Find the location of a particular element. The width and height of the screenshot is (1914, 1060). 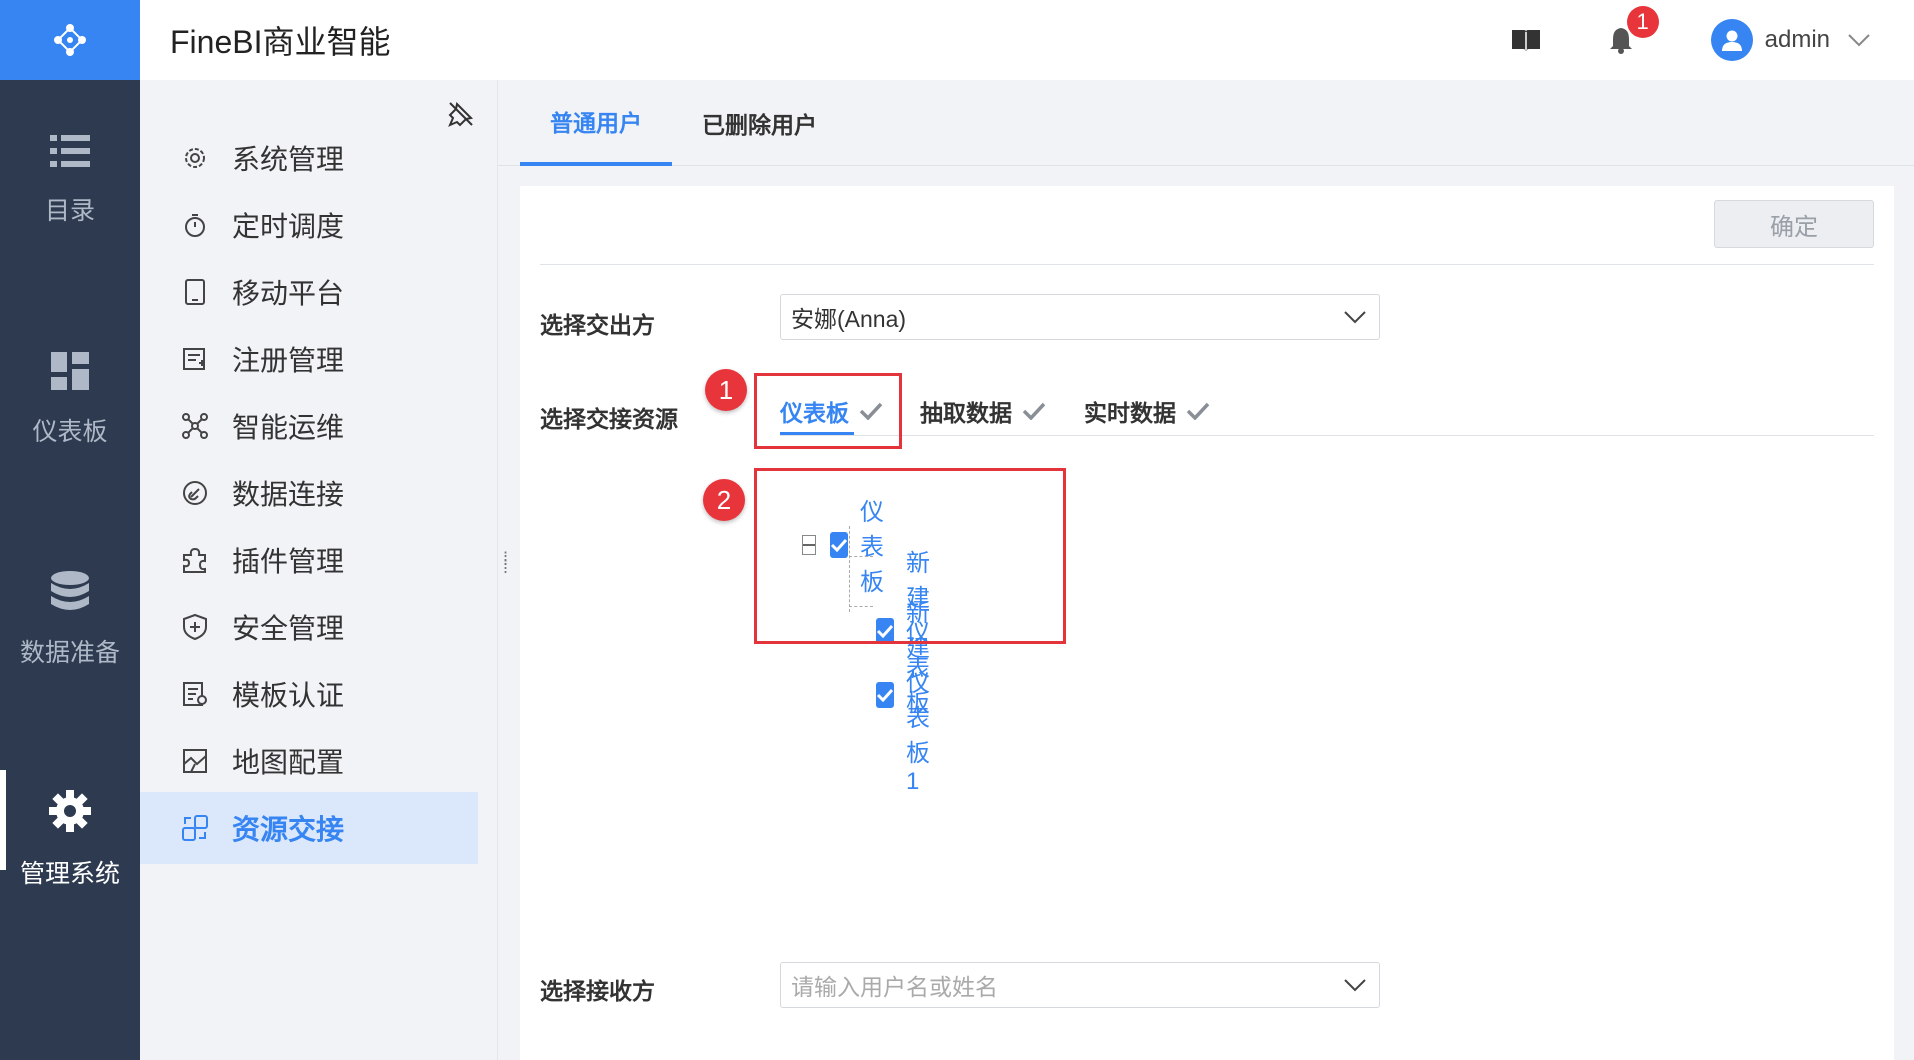

gear-icon is located at coordinates (70, 811).